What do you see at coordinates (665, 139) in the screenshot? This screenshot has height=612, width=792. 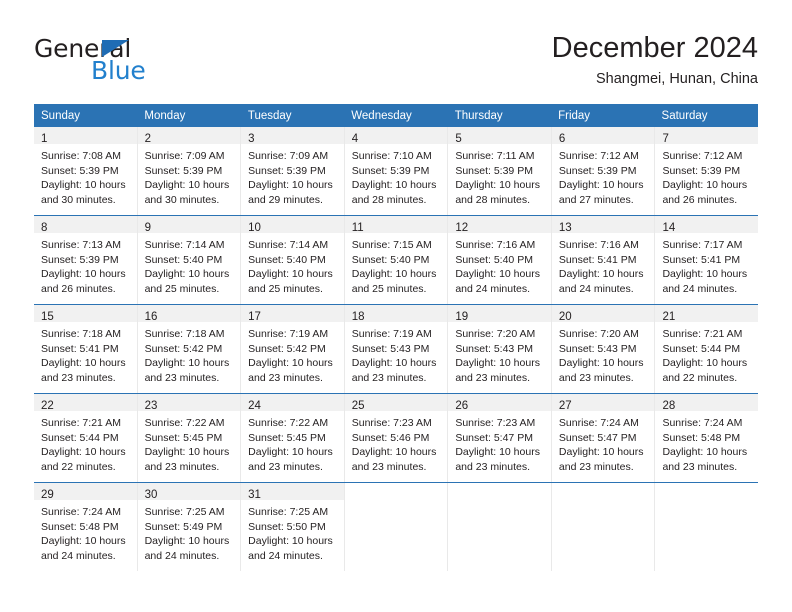 I see `day-number: 7` at bounding box center [665, 139].